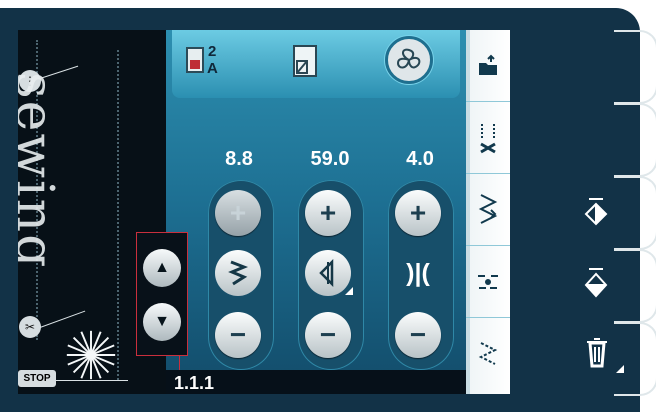 The width and height of the screenshot is (656, 418). Describe the element at coordinates (418, 273) in the screenshot. I see `mirror-button: )|(` at that location.